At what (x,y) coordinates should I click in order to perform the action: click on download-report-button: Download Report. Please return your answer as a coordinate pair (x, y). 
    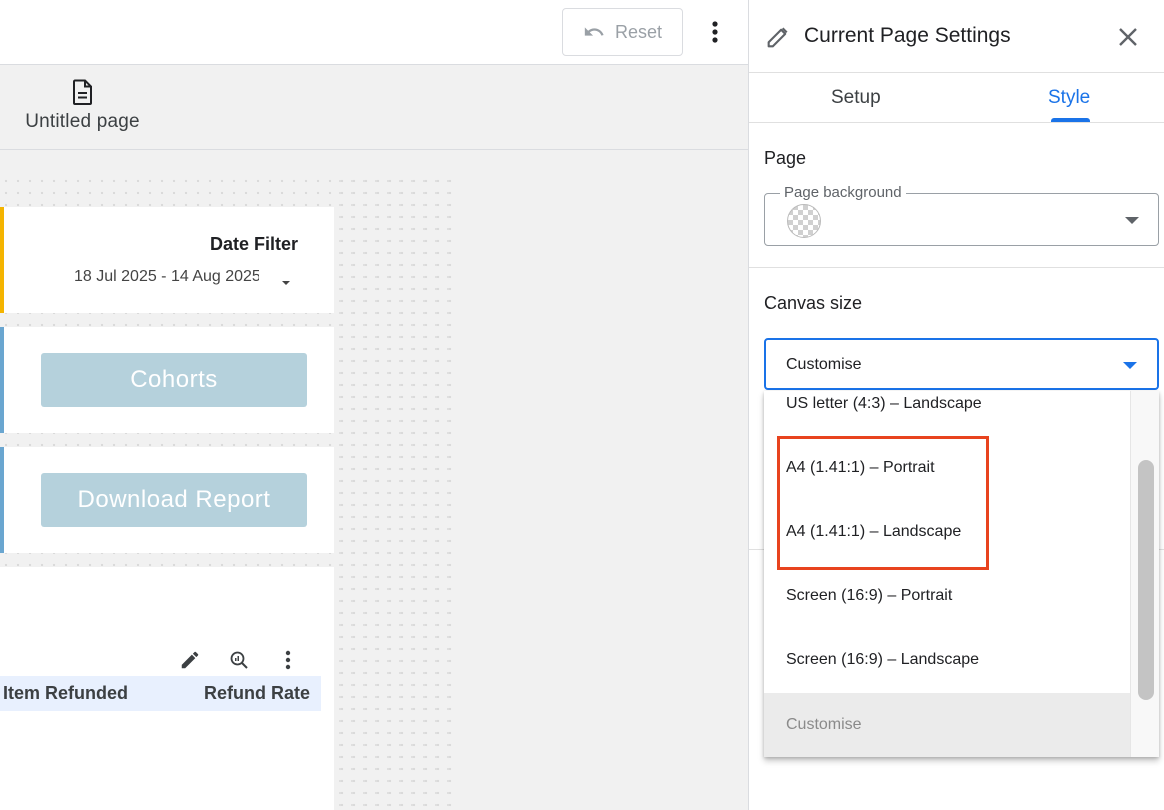
    Looking at the image, I should click on (174, 500).